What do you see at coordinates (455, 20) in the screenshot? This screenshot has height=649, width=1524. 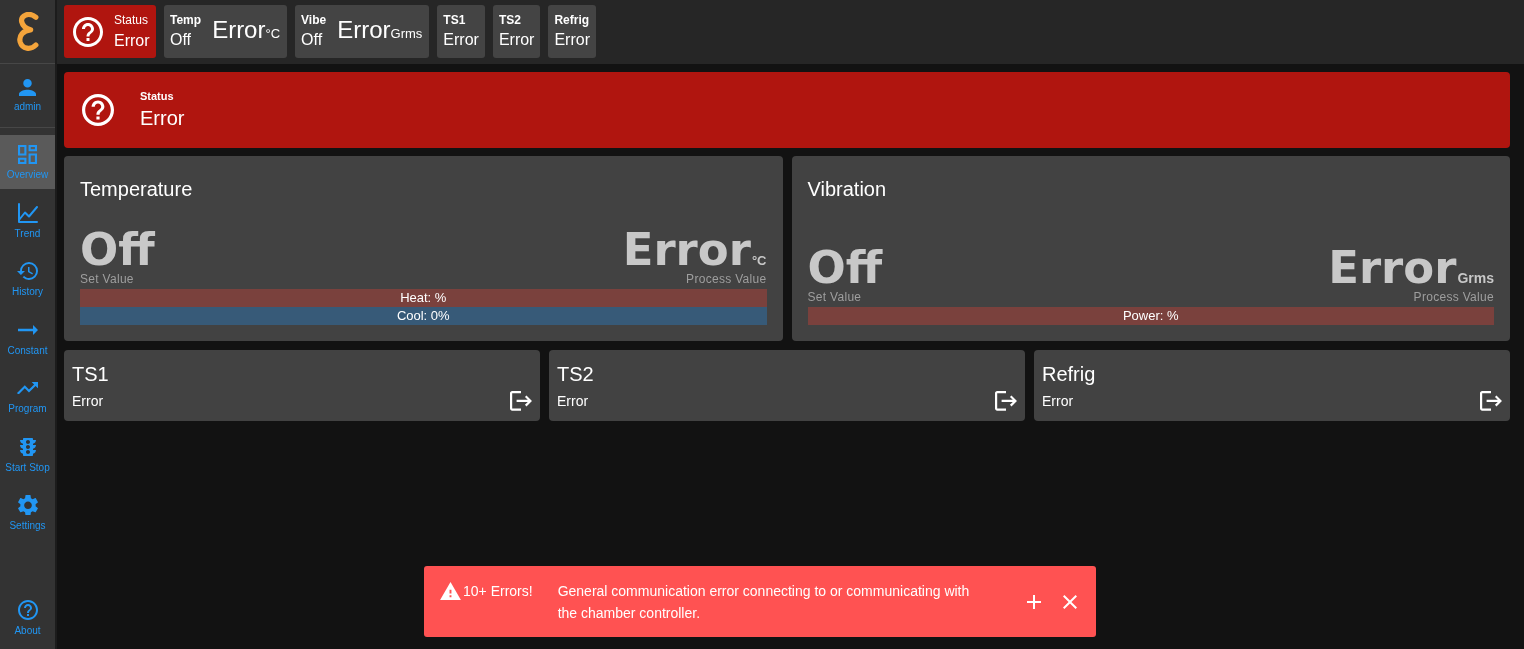 I see `tile-label: TS1` at bounding box center [455, 20].